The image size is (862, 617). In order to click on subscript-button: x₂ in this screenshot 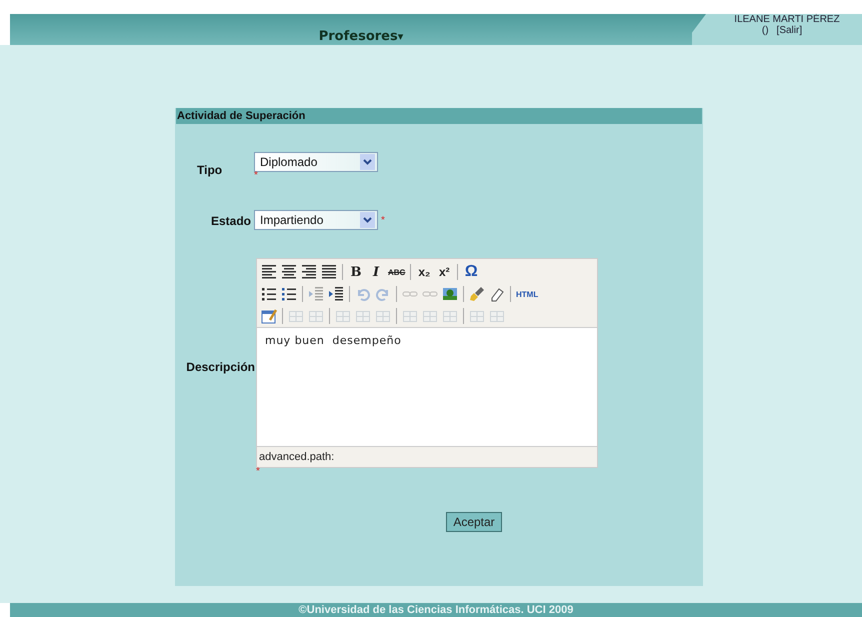, I will do `click(424, 272)`.